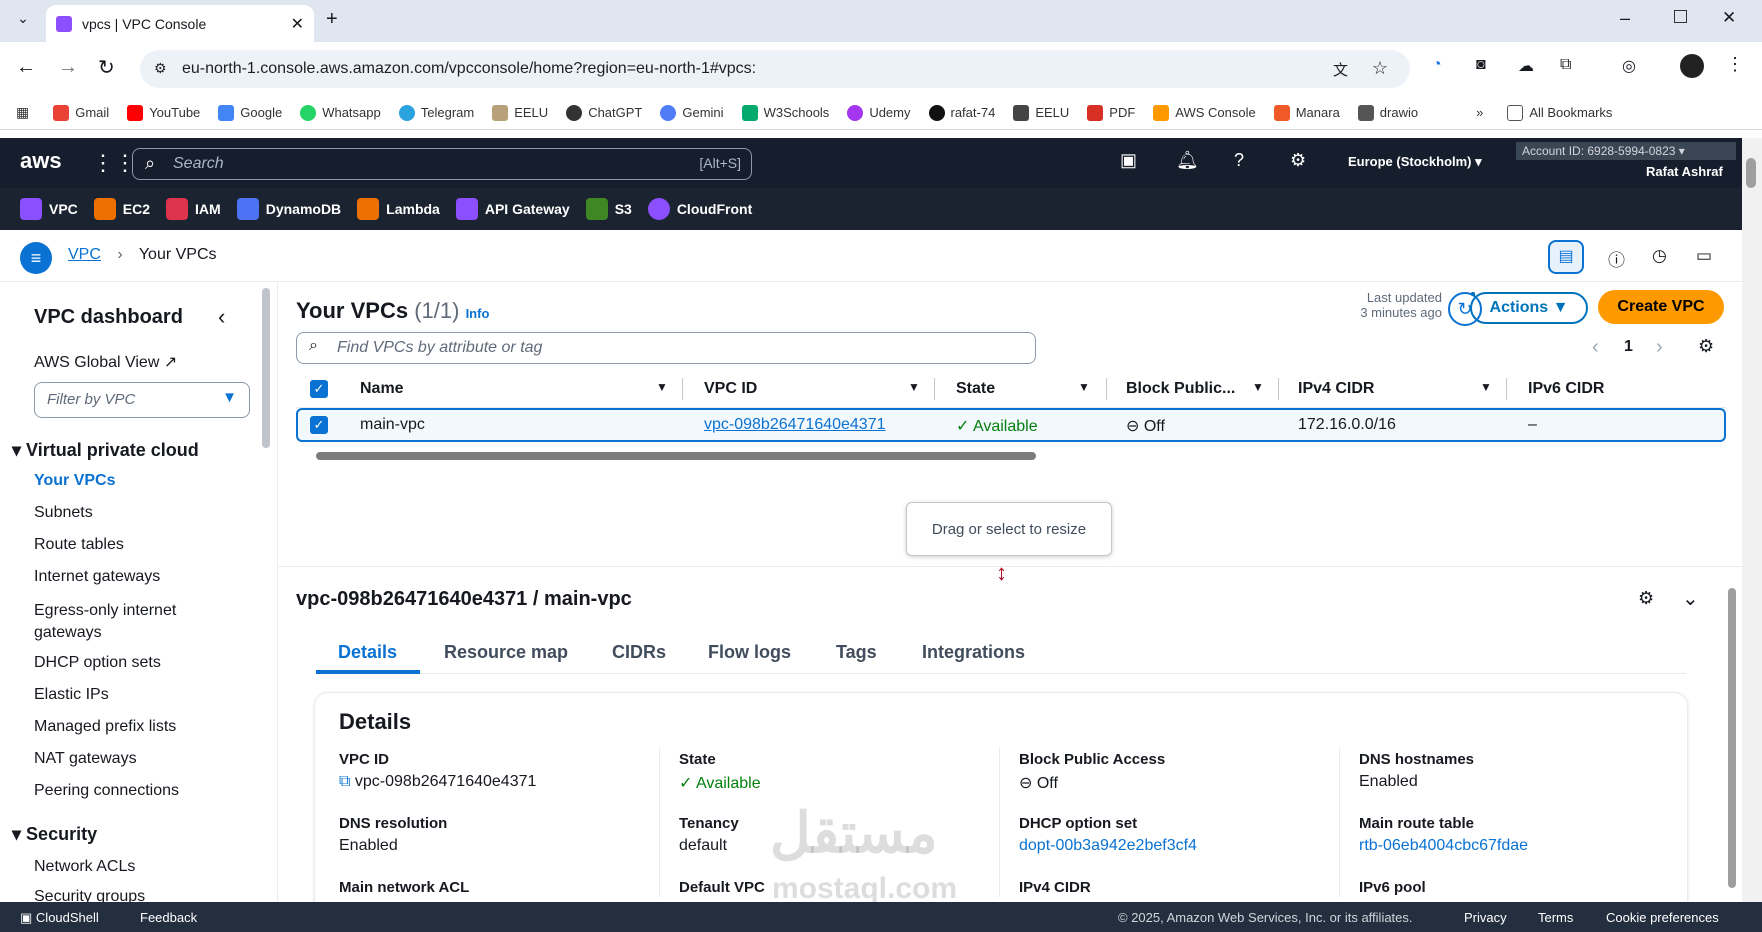 The height and width of the screenshot is (932, 1762). I want to click on section-security: ▾ Security, so click(54, 834).